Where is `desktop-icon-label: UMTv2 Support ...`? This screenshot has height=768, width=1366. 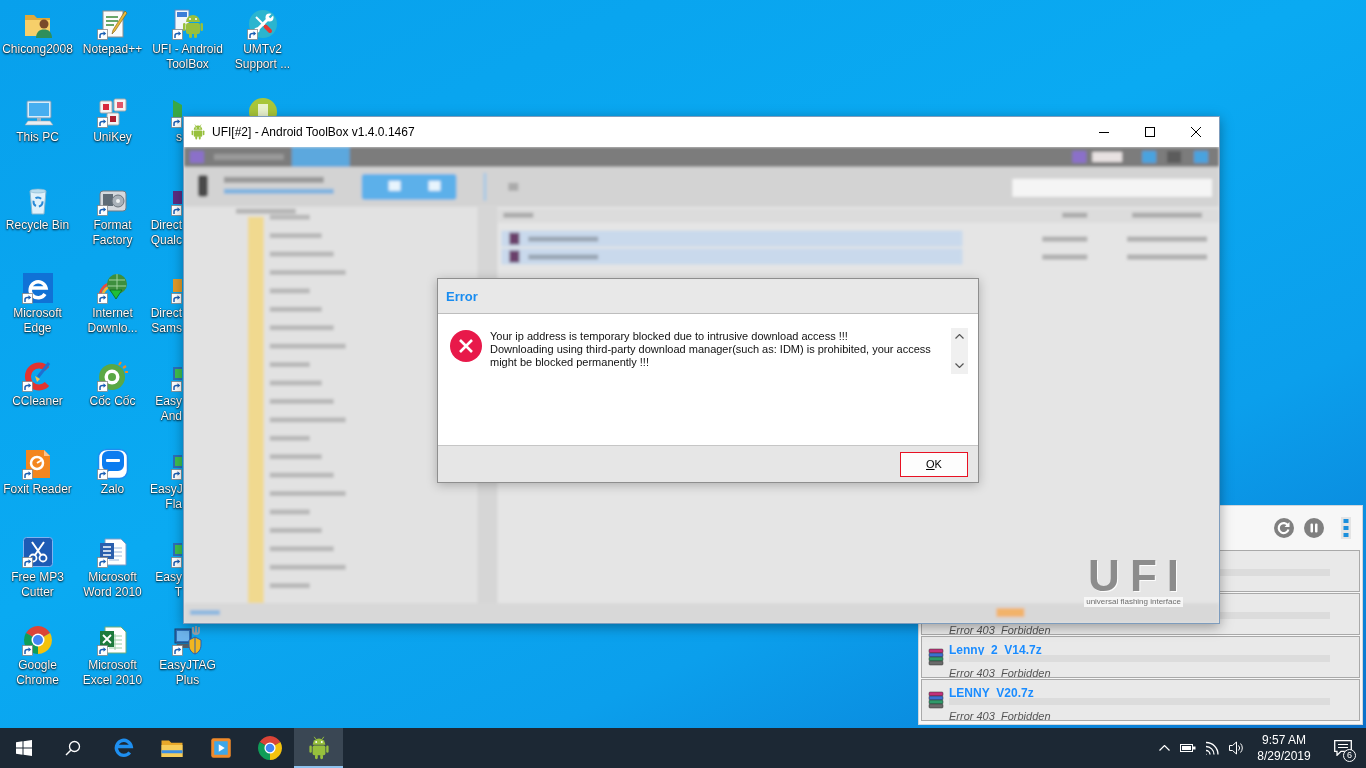
desktop-icon-label: UMTv2 Support ... is located at coordinates (262, 57).